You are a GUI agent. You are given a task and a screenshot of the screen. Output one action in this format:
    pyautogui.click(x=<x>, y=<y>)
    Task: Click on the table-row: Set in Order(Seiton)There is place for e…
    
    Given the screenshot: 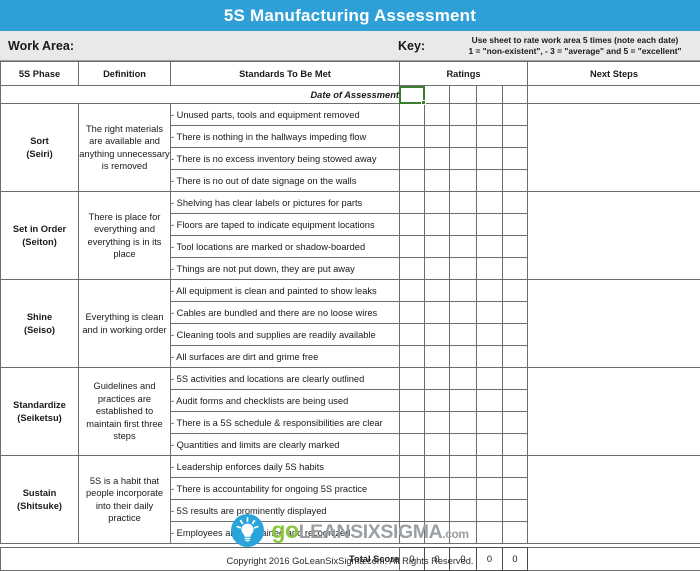 What is the action you would take?
    pyautogui.click(x=350, y=203)
    